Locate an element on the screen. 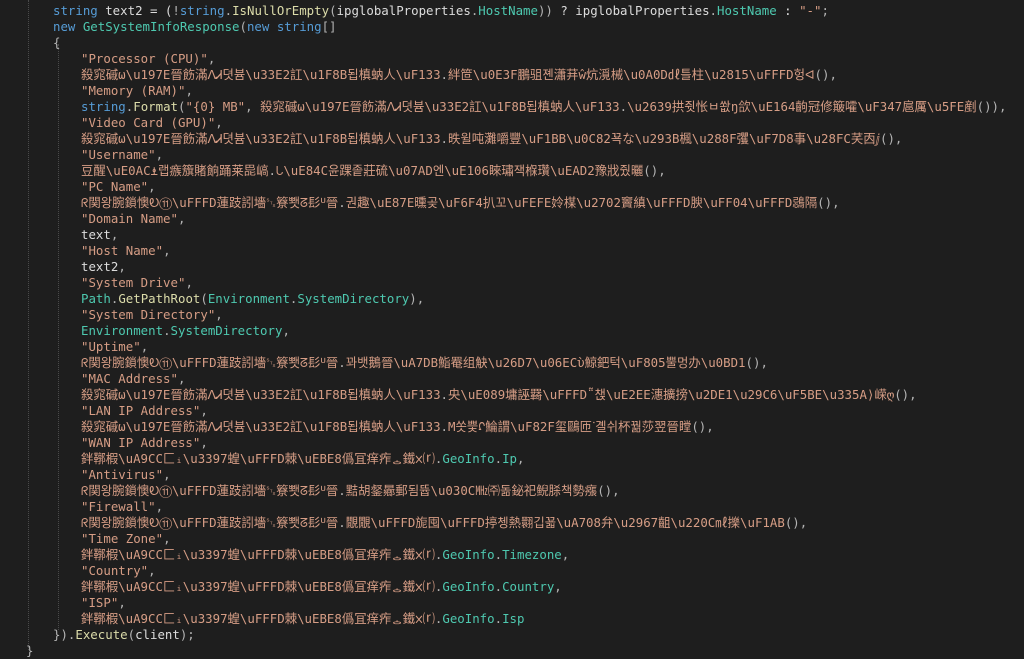 The width and height of the screenshot is (1024, 659). code-token-str: "Processor (CPU)" is located at coordinates (144, 58).